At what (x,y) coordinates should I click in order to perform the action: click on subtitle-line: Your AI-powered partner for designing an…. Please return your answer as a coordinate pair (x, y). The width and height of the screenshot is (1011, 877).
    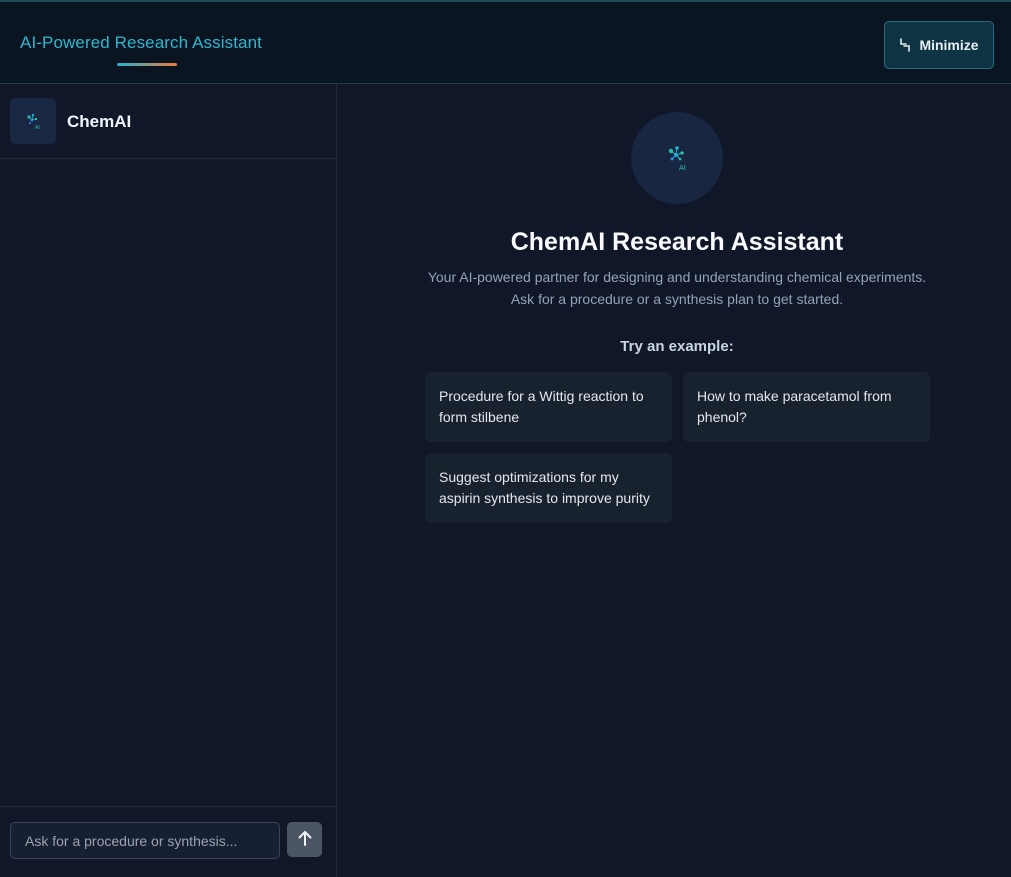
    Looking at the image, I should click on (677, 277).